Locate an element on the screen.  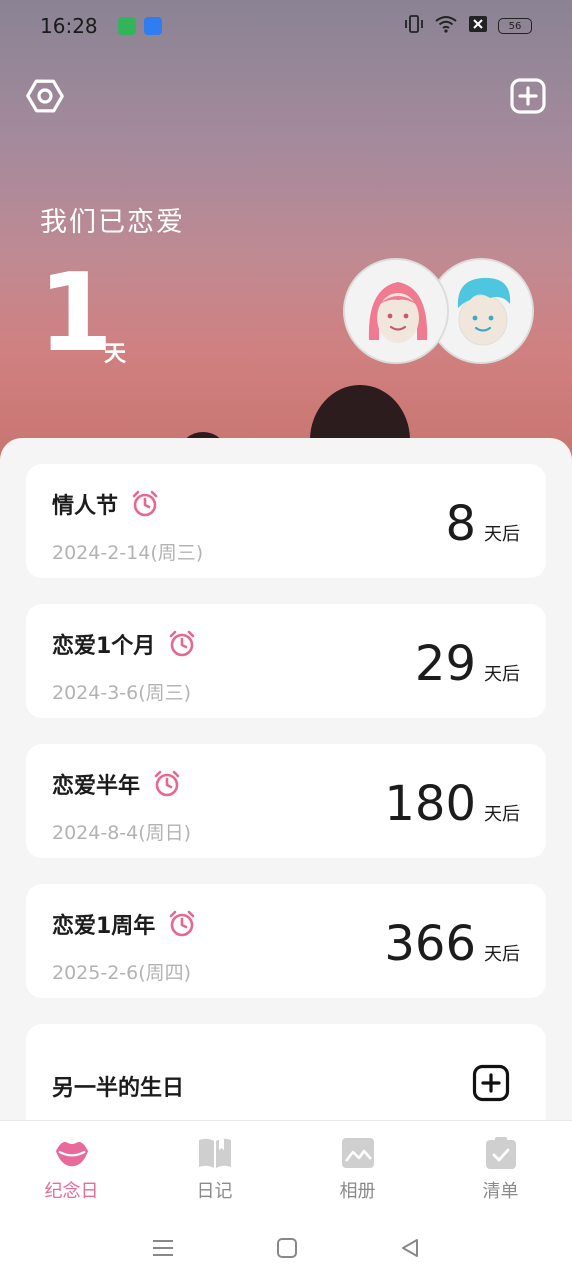
anniversary-title: 恋爱1个月 is located at coordinates (124, 644).